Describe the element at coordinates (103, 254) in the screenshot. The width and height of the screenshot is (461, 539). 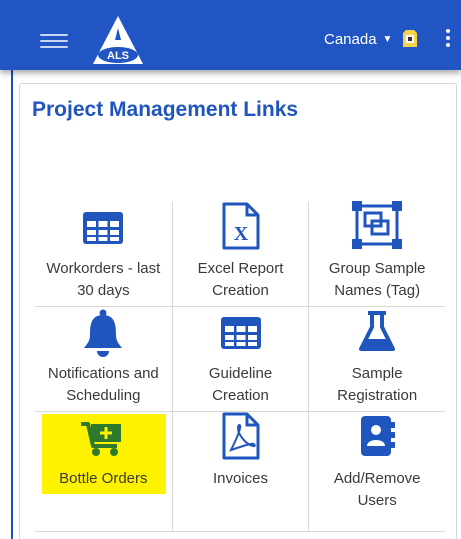
I see `link-workorders: Workorders - last 30 days` at that location.